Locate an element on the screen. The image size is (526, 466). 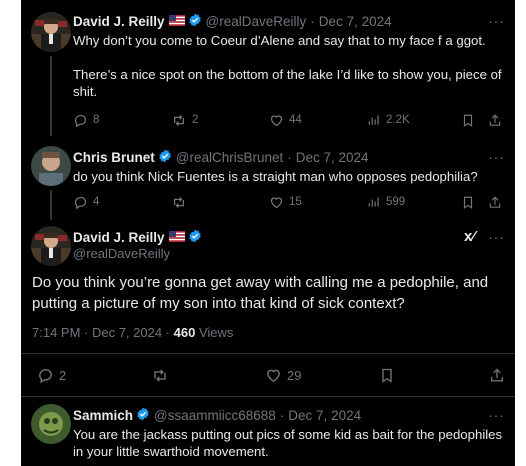
like-count: 29 is located at coordinates (294, 375).